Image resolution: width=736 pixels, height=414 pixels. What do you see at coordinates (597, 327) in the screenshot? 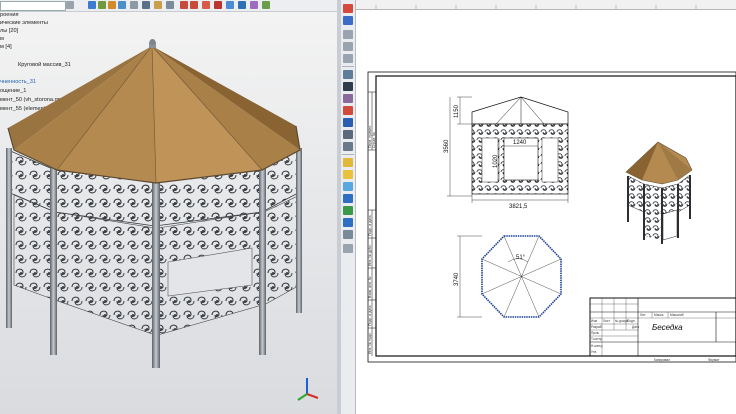
I see `title-cell: Разраб.` at bounding box center [597, 327].